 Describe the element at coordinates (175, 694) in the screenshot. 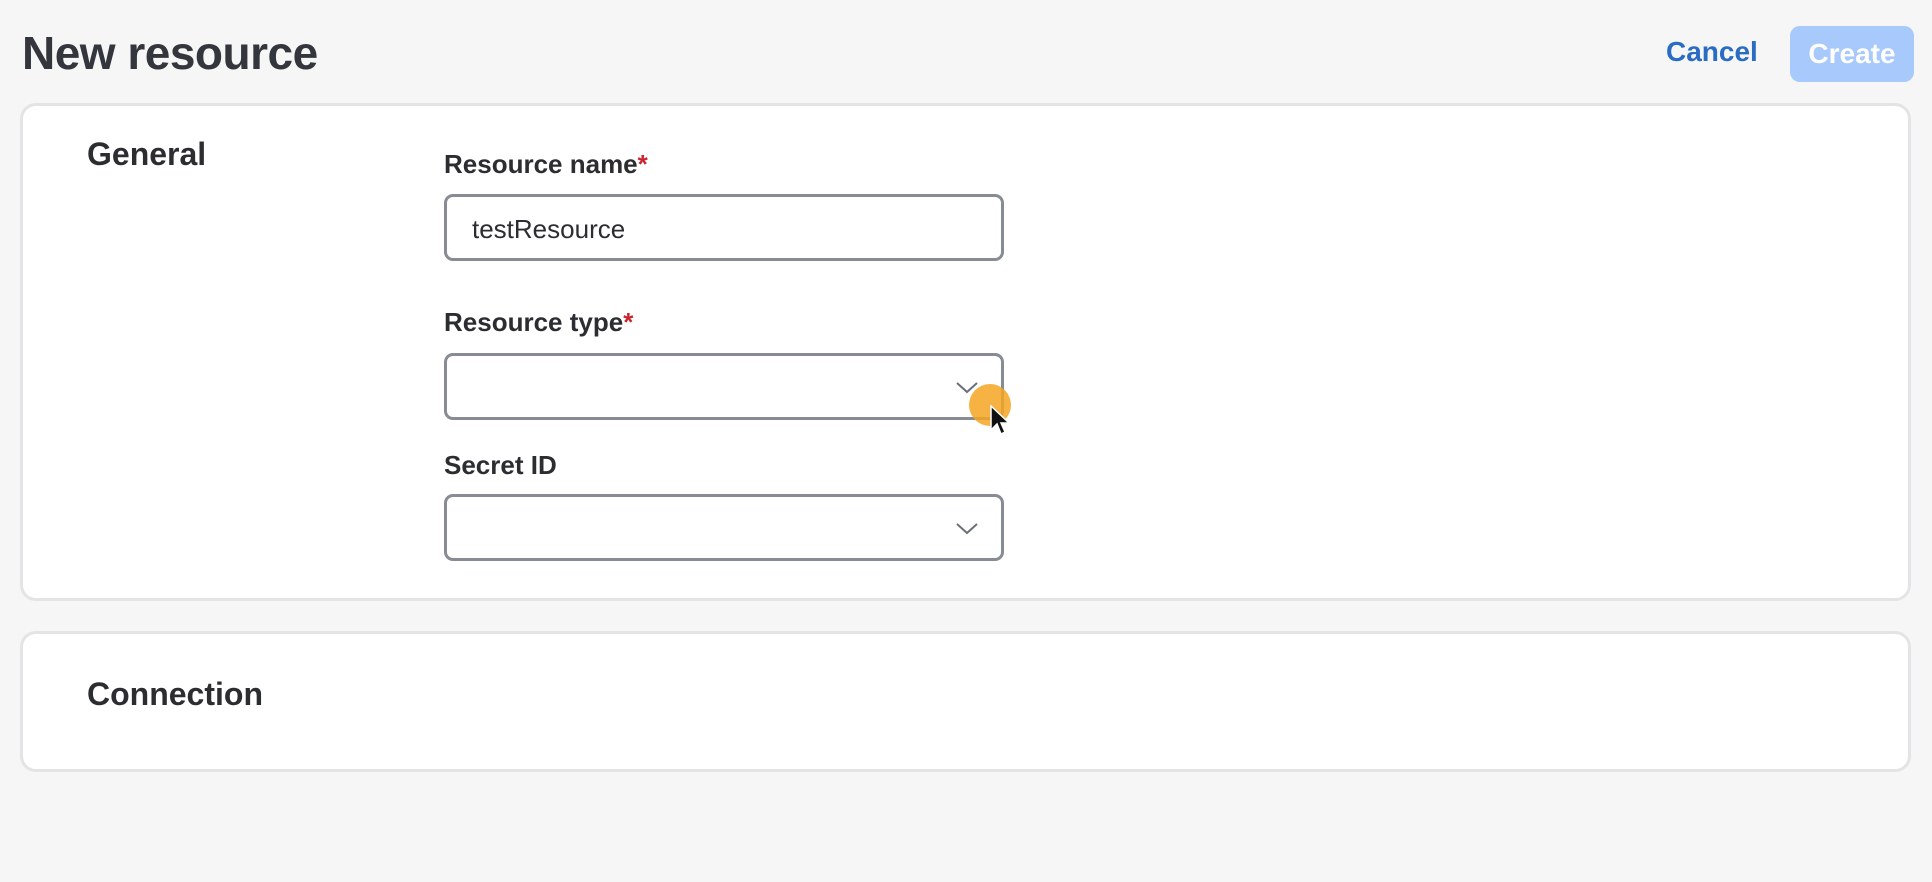

I see `connection-heading: Connection` at that location.